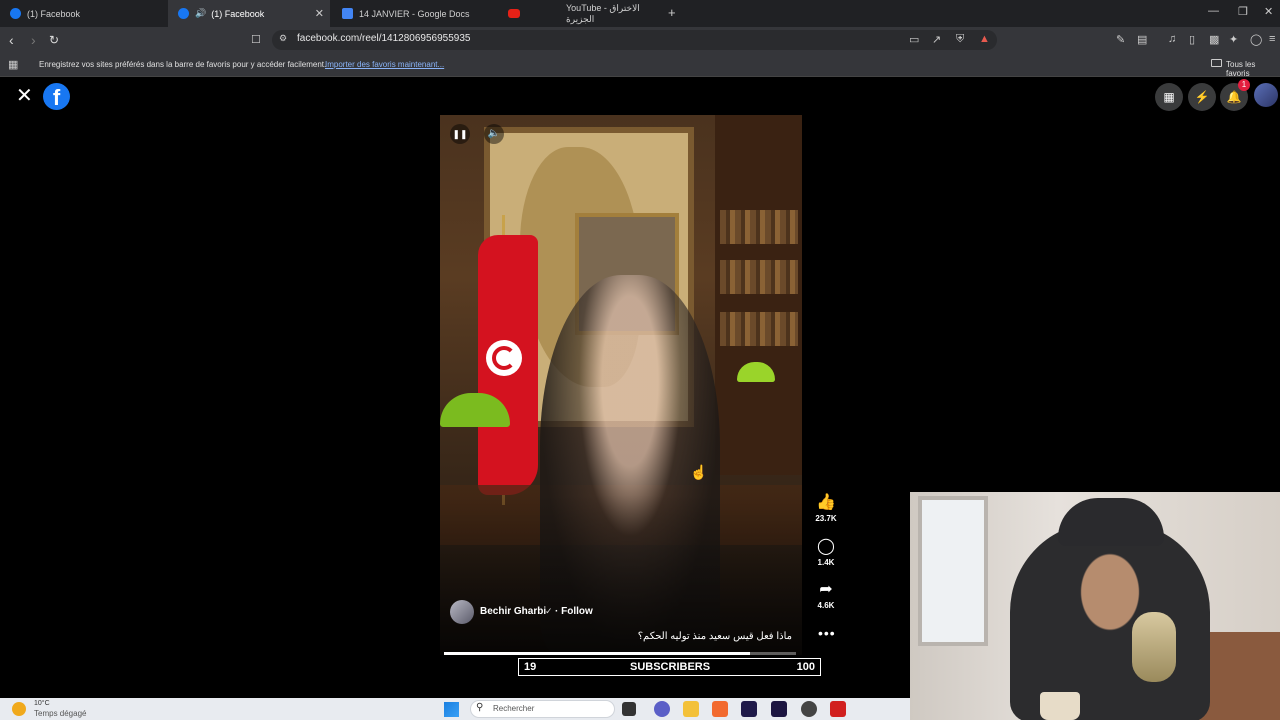 The width and height of the screenshot is (1280, 720). What do you see at coordinates (256, 39) in the screenshot?
I see `bookmark-icon: ☐` at bounding box center [256, 39].